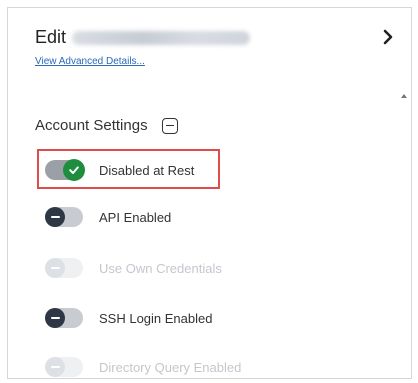 This screenshot has height=383, width=418. Describe the element at coordinates (135, 217) in the screenshot. I see `setting-label: API Enabled` at that location.